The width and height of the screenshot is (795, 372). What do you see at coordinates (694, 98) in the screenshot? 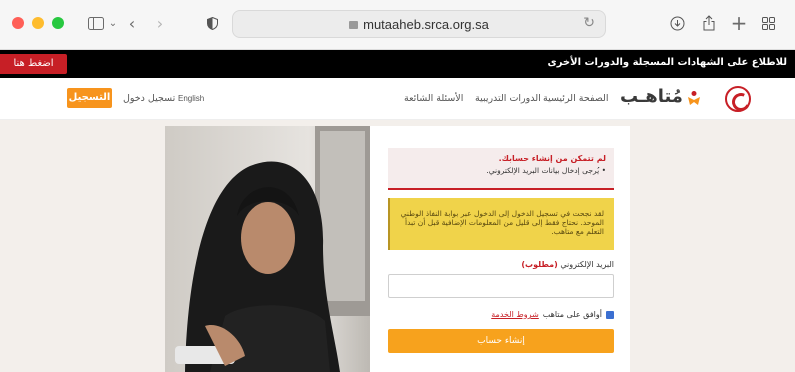
I see `logo-figure-icon` at bounding box center [694, 98].